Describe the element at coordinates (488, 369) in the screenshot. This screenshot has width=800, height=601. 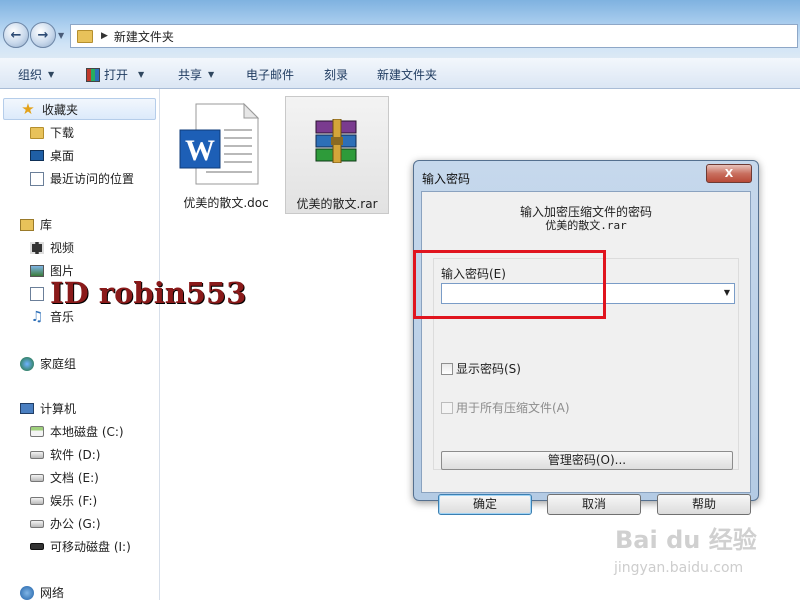
I see `checkbox-label: 显示密码(S)` at that location.